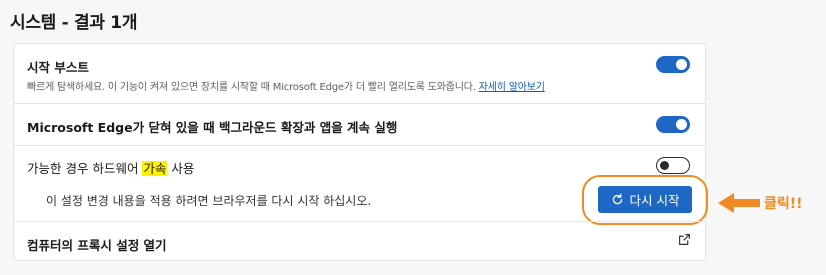 The image size is (826, 275). What do you see at coordinates (739, 203) in the screenshot?
I see `arrow-annotation` at bounding box center [739, 203].